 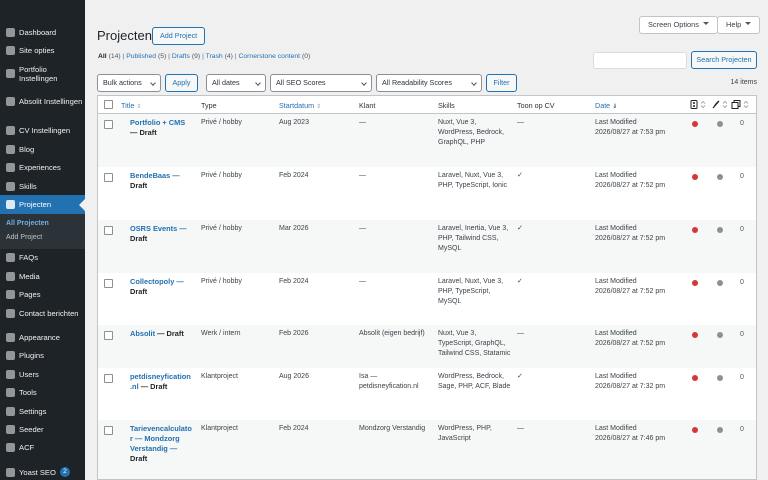 What do you see at coordinates (10, 276) in the screenshot?
I see `media-icon` at bounding box center [10, 276].